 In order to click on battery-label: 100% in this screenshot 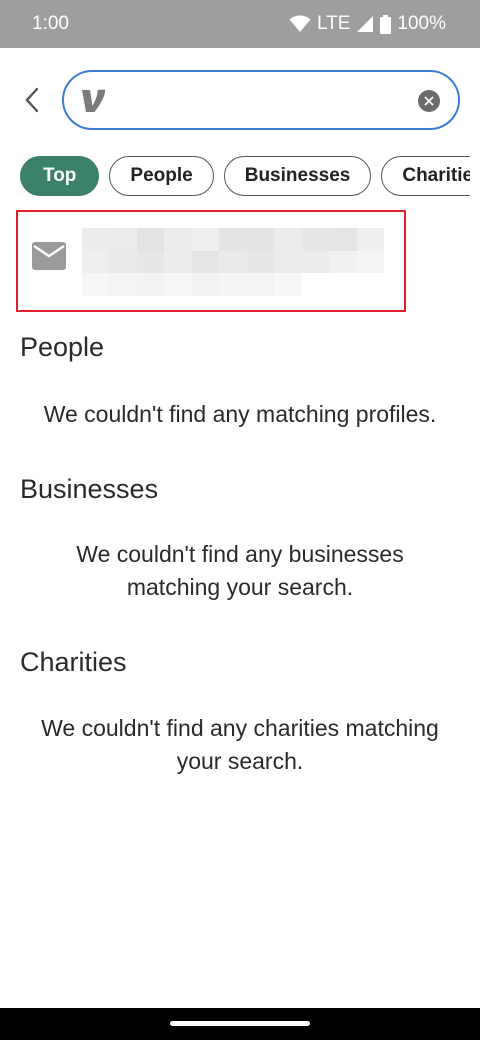, I will do `click(421, 23)`.